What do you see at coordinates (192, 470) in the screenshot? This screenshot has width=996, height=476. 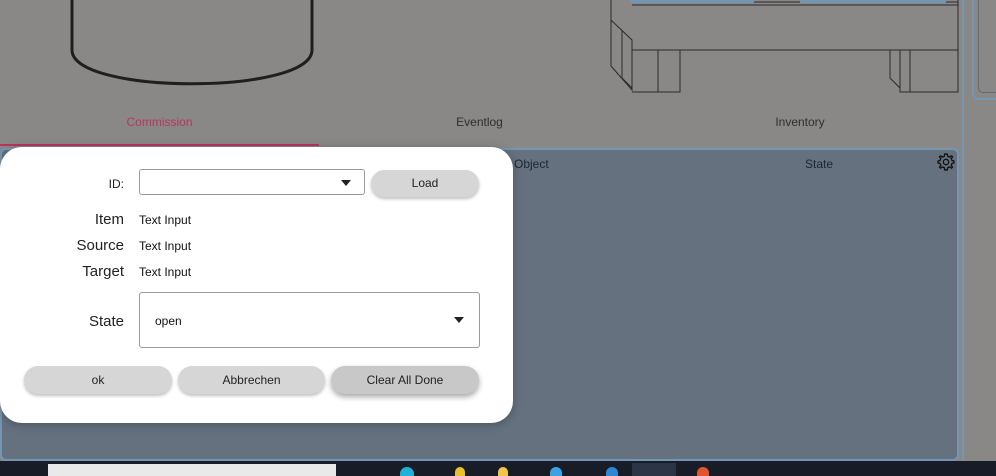 I see `taskbar-search-box` at bounding box center [192, 470].